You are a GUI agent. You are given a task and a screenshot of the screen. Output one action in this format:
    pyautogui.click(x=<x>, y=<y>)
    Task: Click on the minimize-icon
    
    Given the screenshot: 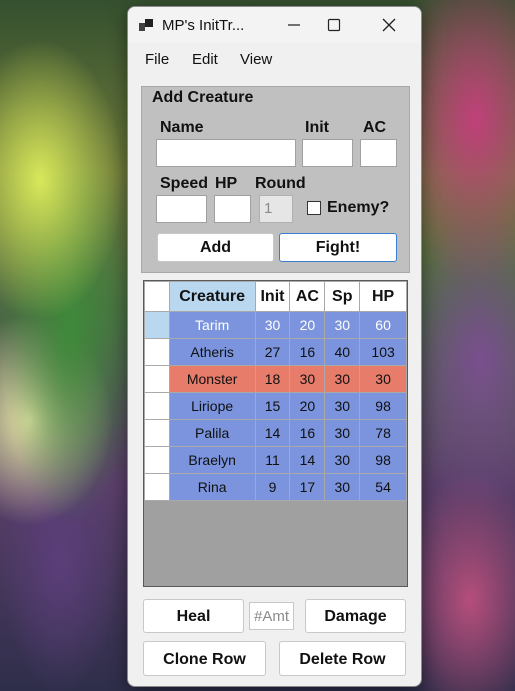 What is the action you would take?
    pyautogui.click(x=294, y=25)
    